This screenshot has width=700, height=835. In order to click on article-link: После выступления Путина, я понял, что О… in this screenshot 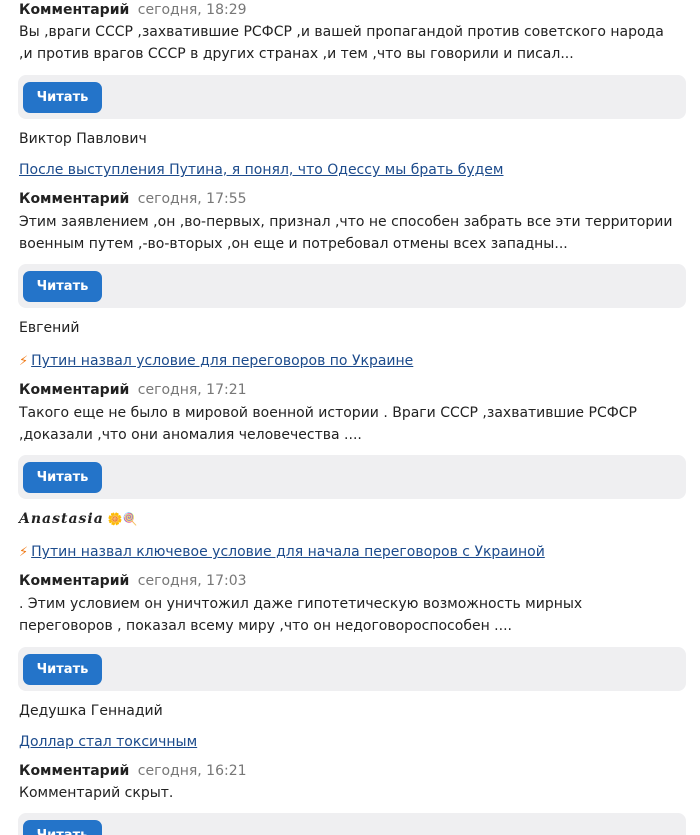, I will do `click(261, 170)`.